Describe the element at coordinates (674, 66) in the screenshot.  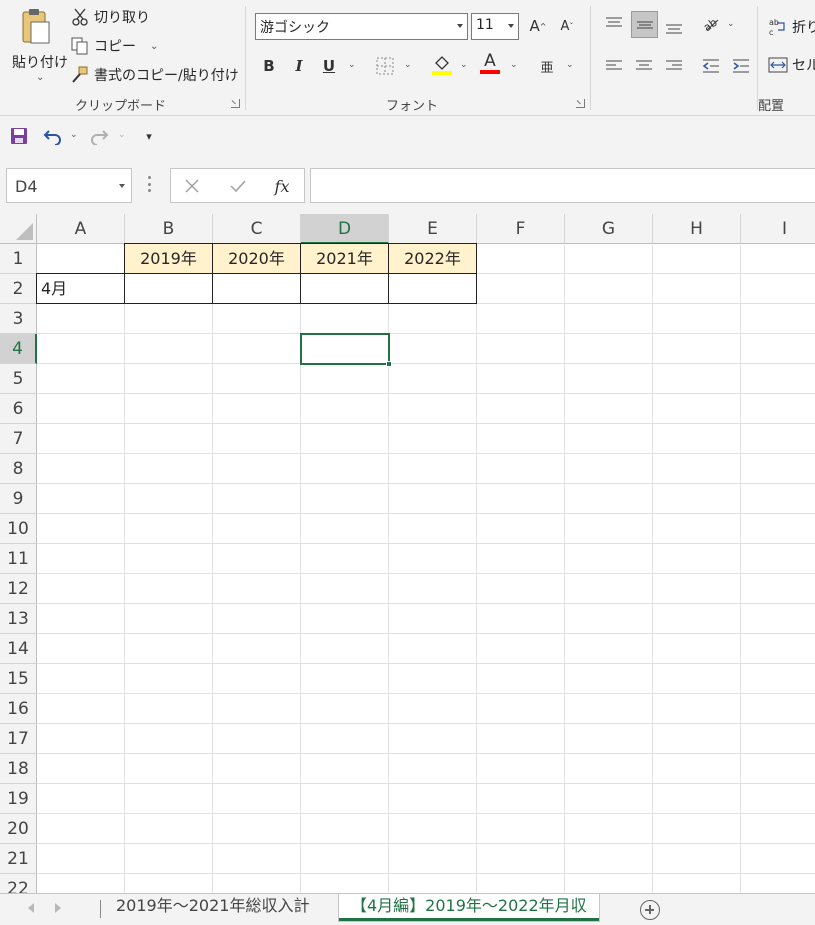
I see `align-right-button` at that location.